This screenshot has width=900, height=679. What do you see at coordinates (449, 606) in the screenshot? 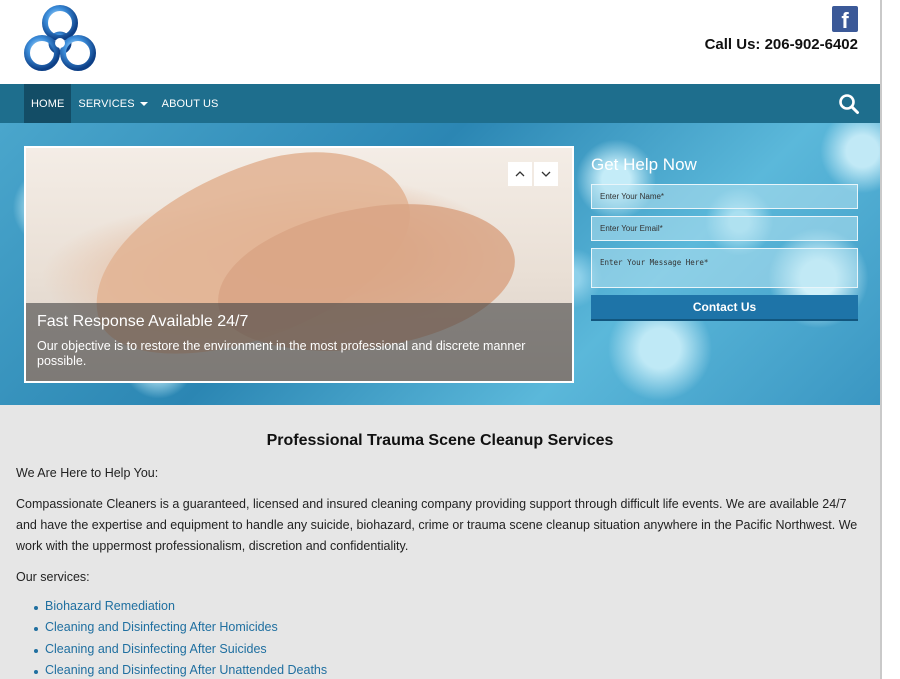
I see `list-item: Biohazard Remediation` at bounding box center [449, 606].